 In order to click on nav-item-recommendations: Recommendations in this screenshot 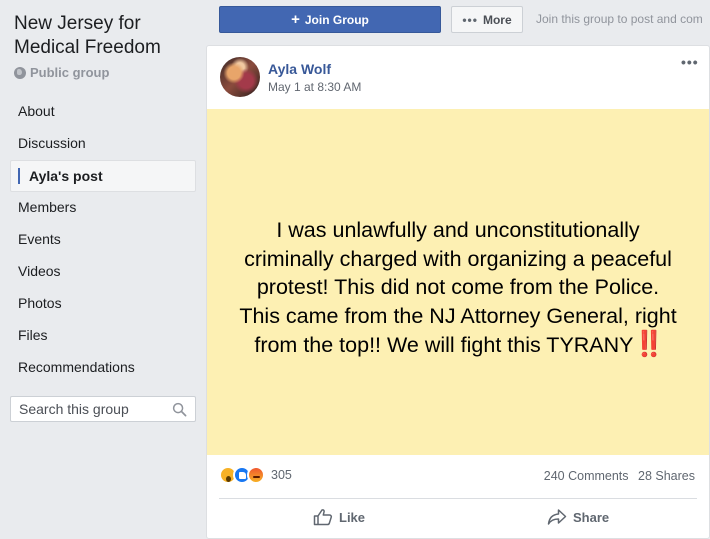, I will do `click(103, 368)`.